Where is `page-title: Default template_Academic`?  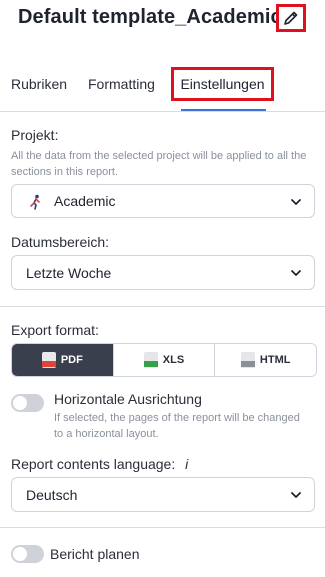 page-title: Default template_Academic is located at coordinates (150, 17).